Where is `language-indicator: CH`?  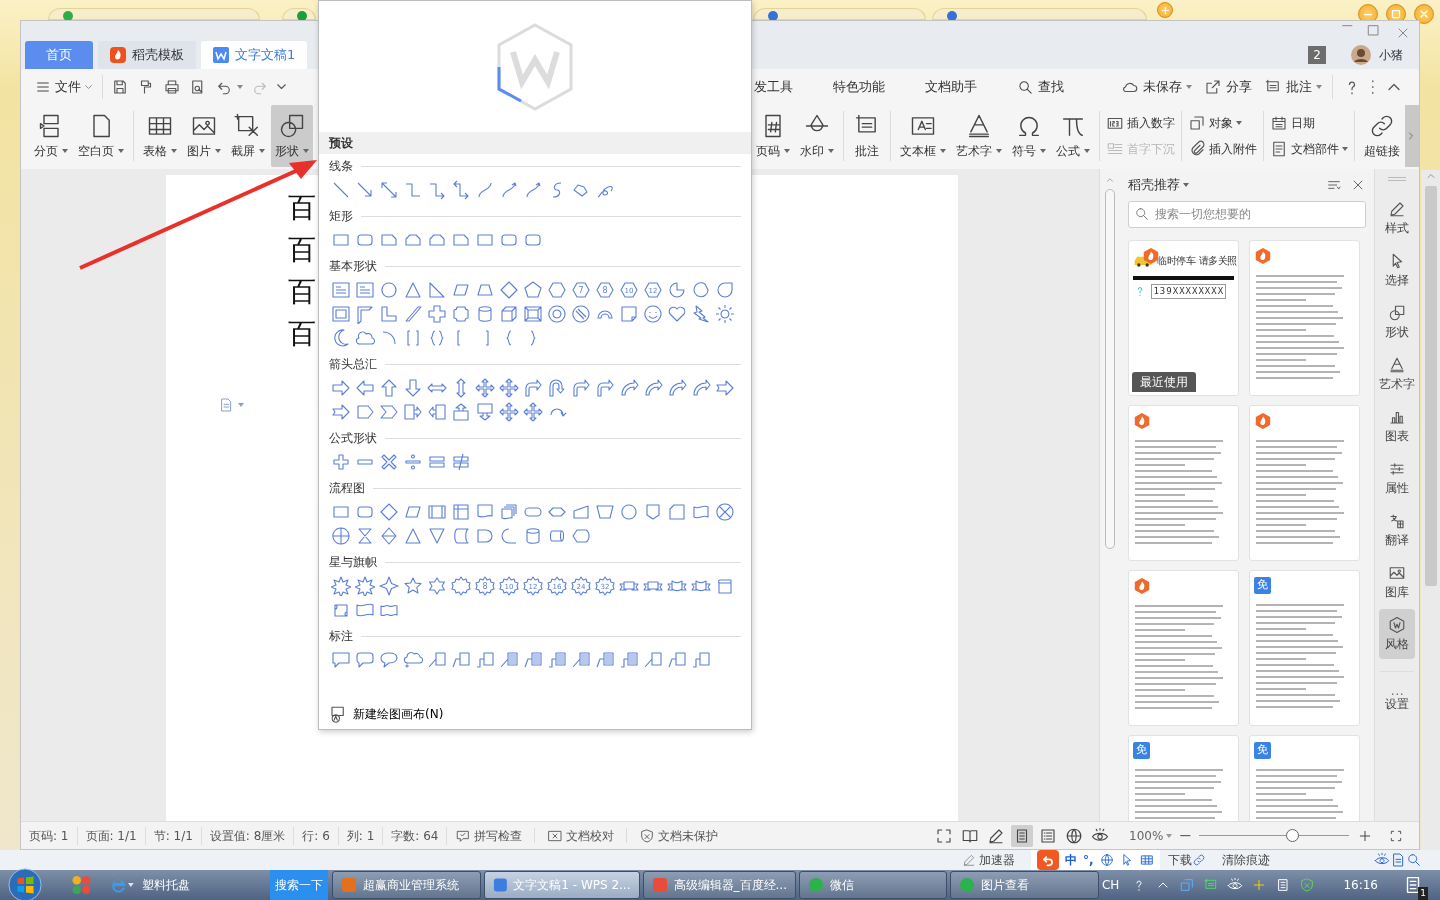
language-indicator: CH is located at coordinates (1110, 885).